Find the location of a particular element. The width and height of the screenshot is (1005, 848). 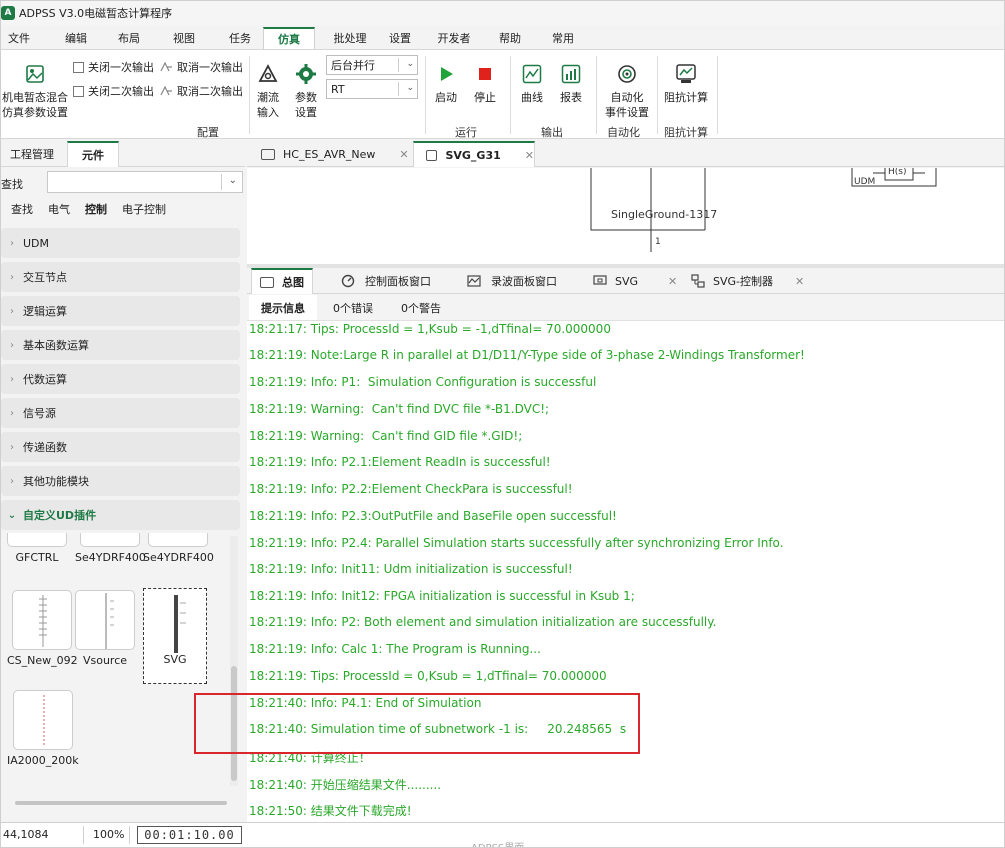

component-ia2000: IA2000_200k is located at coordinates (43, 728).